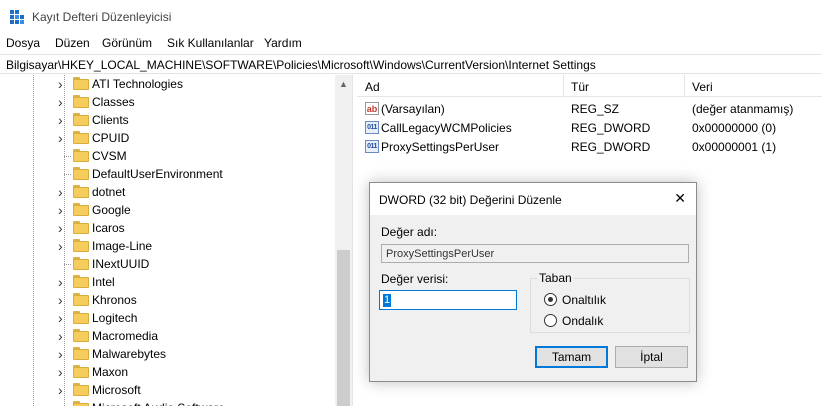 The image size is (822, 406). Describe the element at coordinates (157, 174) in the screenshot. I see `tree-item-label: DefaultUserEnvironment` at that location.